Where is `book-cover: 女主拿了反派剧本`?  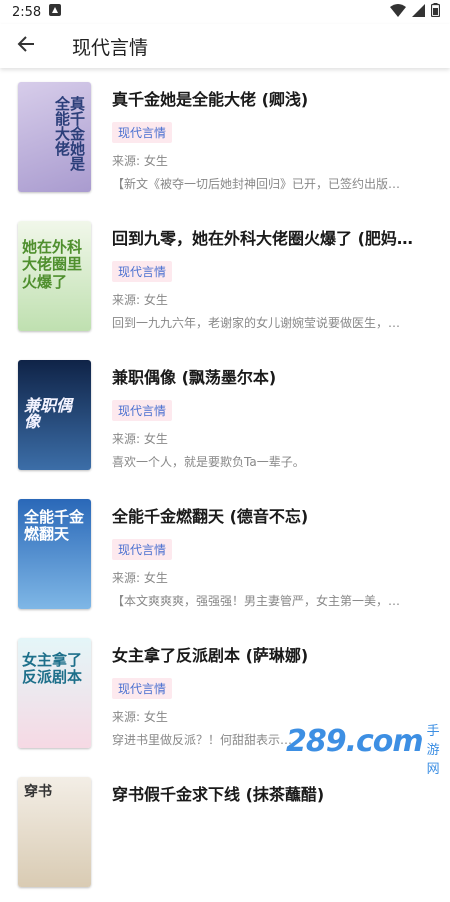 book-cover: 女主拿了反派剧本 is located at coordinates (54, 693).